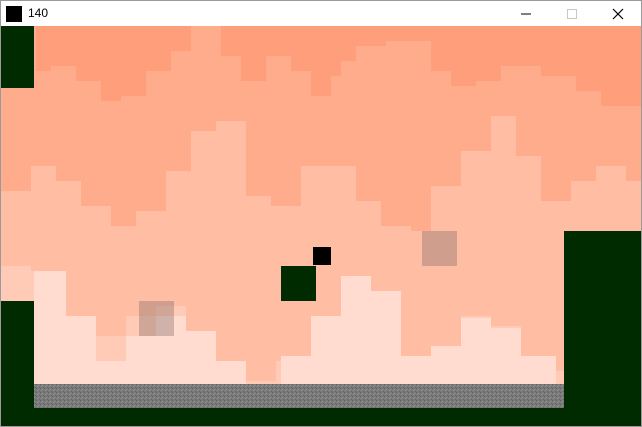  What do you see at coordinates (299, 396) in the screenshot?
I see `ground-strip` at bounding box center [299, 396].